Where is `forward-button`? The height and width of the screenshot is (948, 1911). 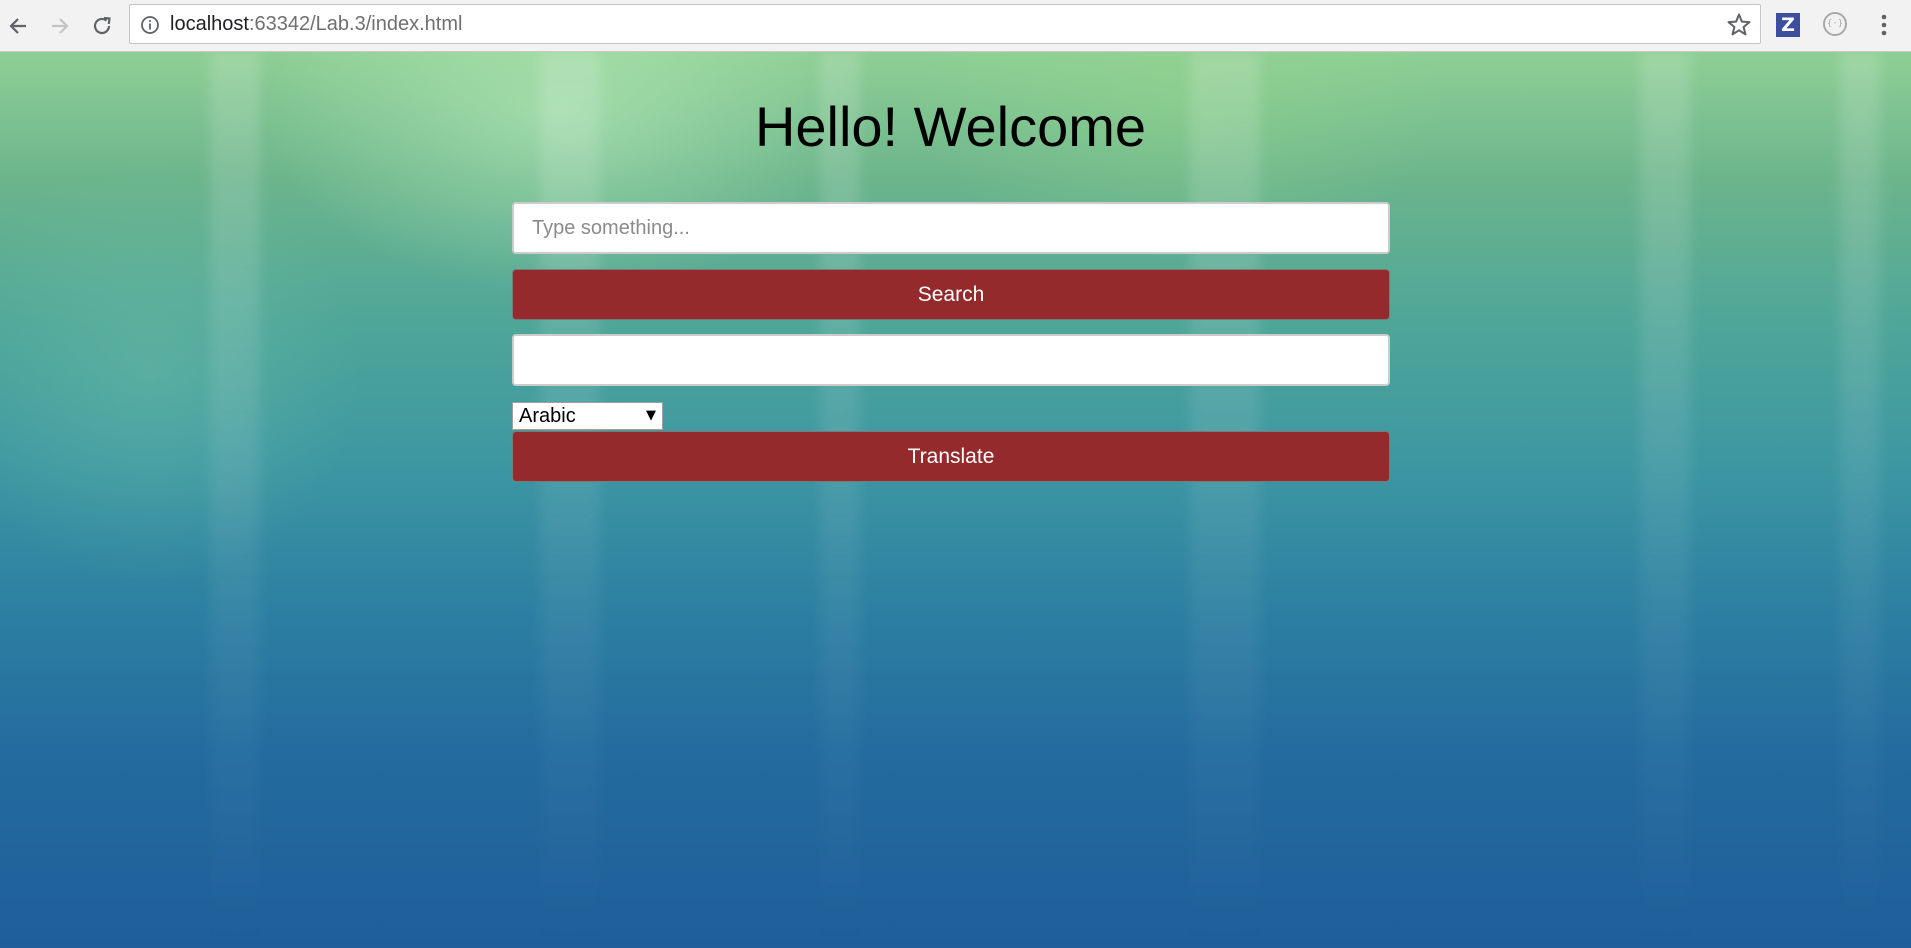
forward-button is located at coordinates (60, 26).